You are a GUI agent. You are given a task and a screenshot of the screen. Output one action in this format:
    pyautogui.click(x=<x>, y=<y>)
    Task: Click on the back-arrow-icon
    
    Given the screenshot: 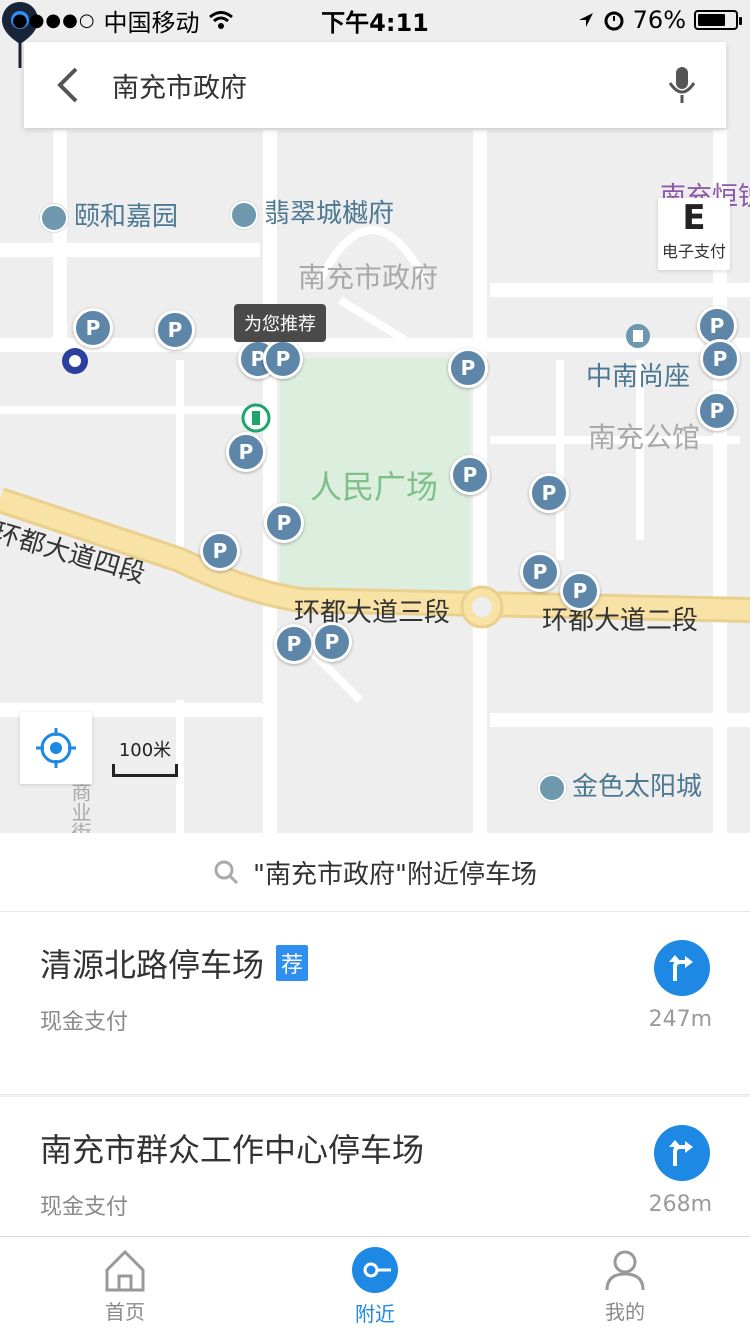 What is the action you would take?
    pyautogui.click(x=67, y=85)
    